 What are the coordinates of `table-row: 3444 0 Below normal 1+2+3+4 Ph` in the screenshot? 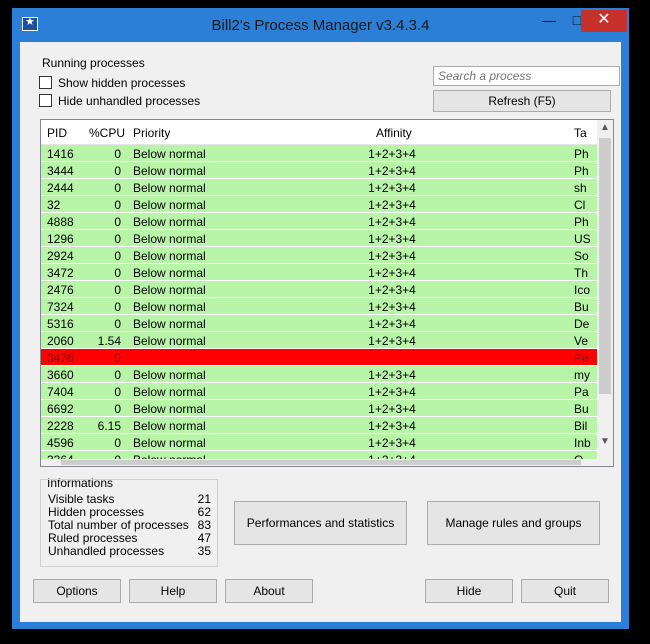 It's located at (319, 170).